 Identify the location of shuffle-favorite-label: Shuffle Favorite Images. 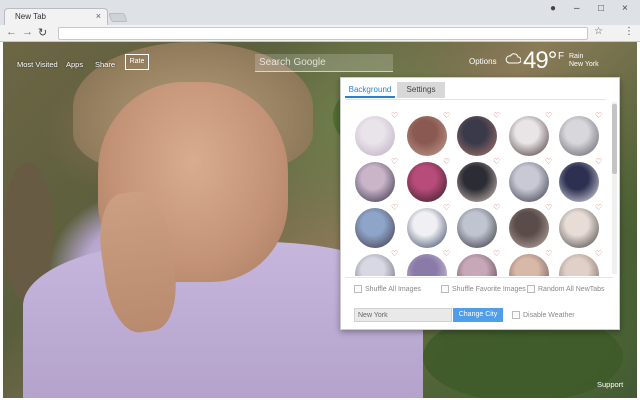
(489, 289).